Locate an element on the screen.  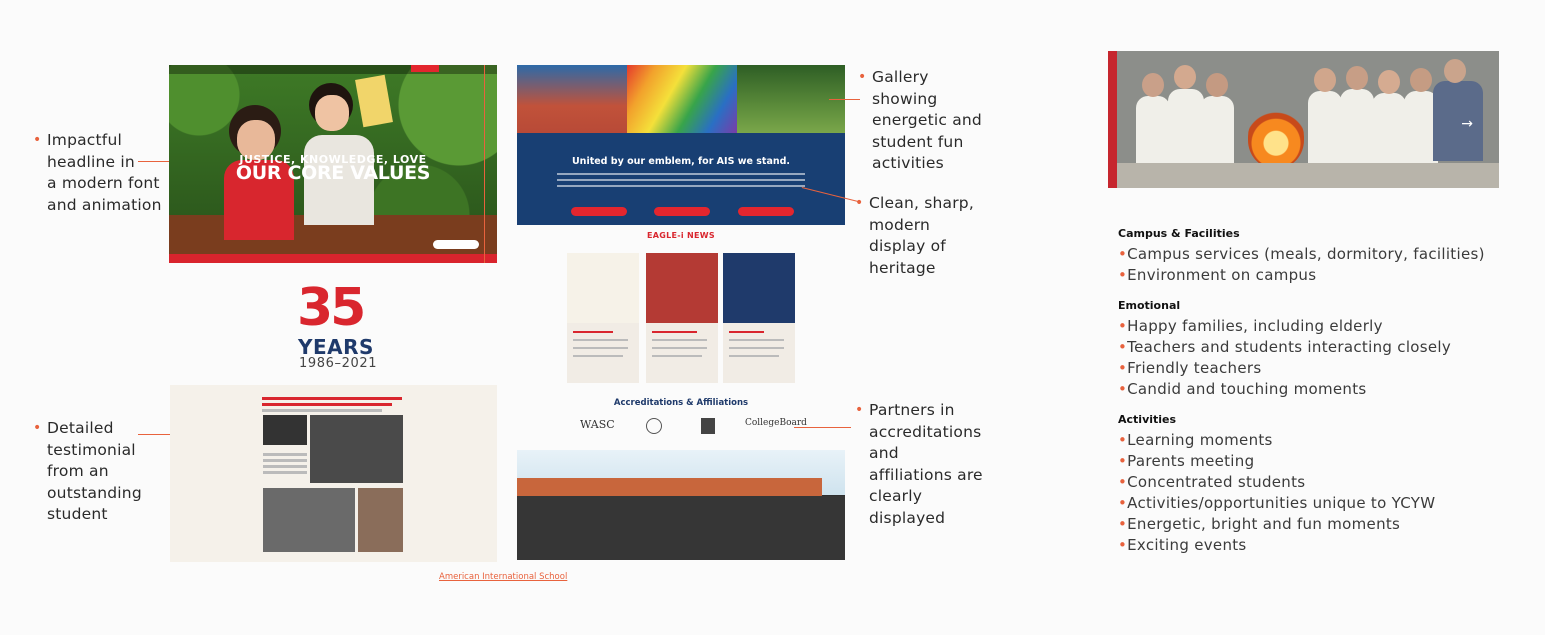
gallery-headline: United by our emblem, for AIS we stand. is located at coordinates (681, 161).